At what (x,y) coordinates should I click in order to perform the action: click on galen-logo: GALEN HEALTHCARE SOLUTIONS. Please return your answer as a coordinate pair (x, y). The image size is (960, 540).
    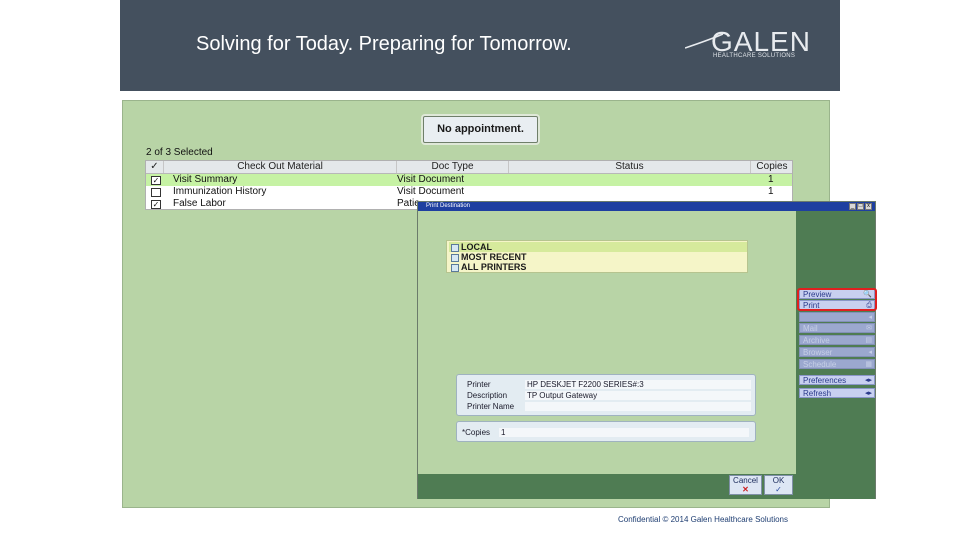
    Looking at the image, I should click on (750, 45).